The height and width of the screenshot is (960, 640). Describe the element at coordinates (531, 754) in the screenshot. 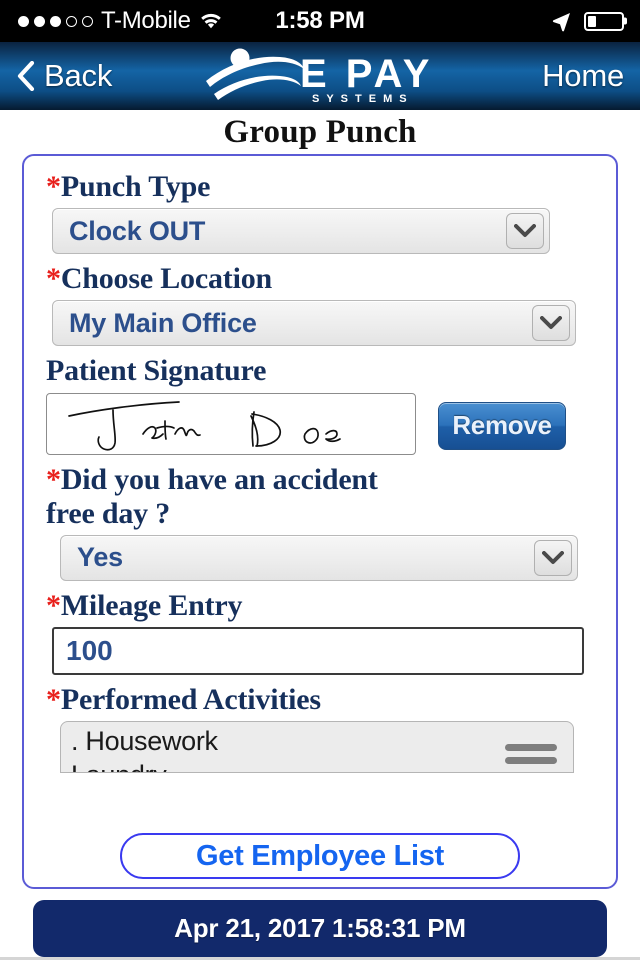

I see `drag-handle-icon` at that location.